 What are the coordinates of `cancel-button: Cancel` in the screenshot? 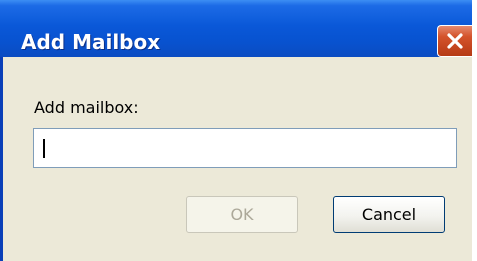 It's located at (389, 214).